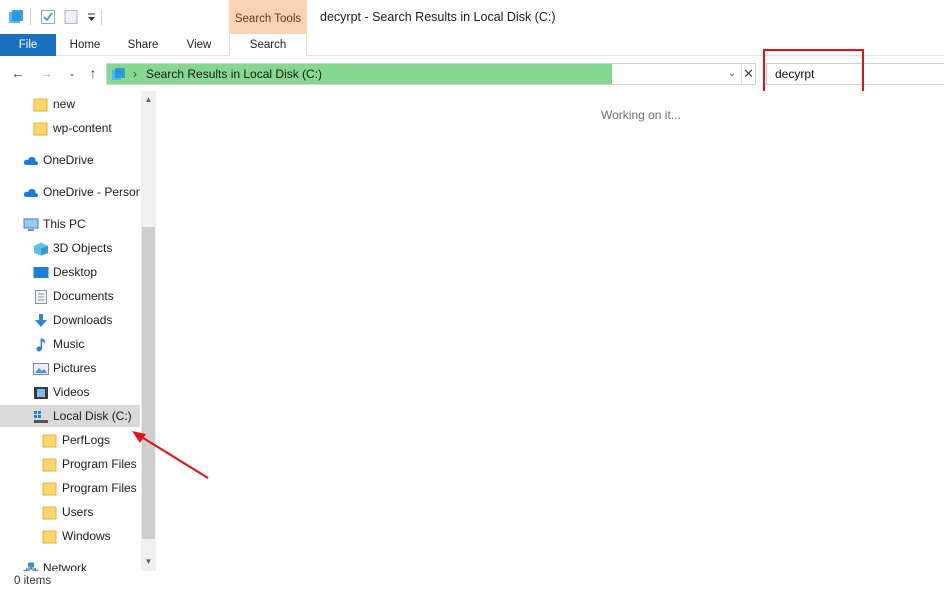 This screenshot has width=944, height=591. I want to click on nav-item: Pictures, so click(70, 368).